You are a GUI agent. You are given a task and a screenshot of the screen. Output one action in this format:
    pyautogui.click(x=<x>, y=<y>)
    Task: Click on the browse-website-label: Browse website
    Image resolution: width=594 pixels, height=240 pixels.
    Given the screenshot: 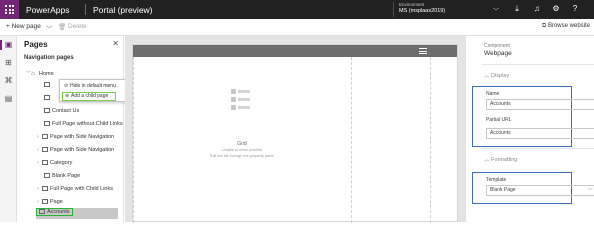 What is the action you would take?
    pyautogui.click(x=568, y=26)
    